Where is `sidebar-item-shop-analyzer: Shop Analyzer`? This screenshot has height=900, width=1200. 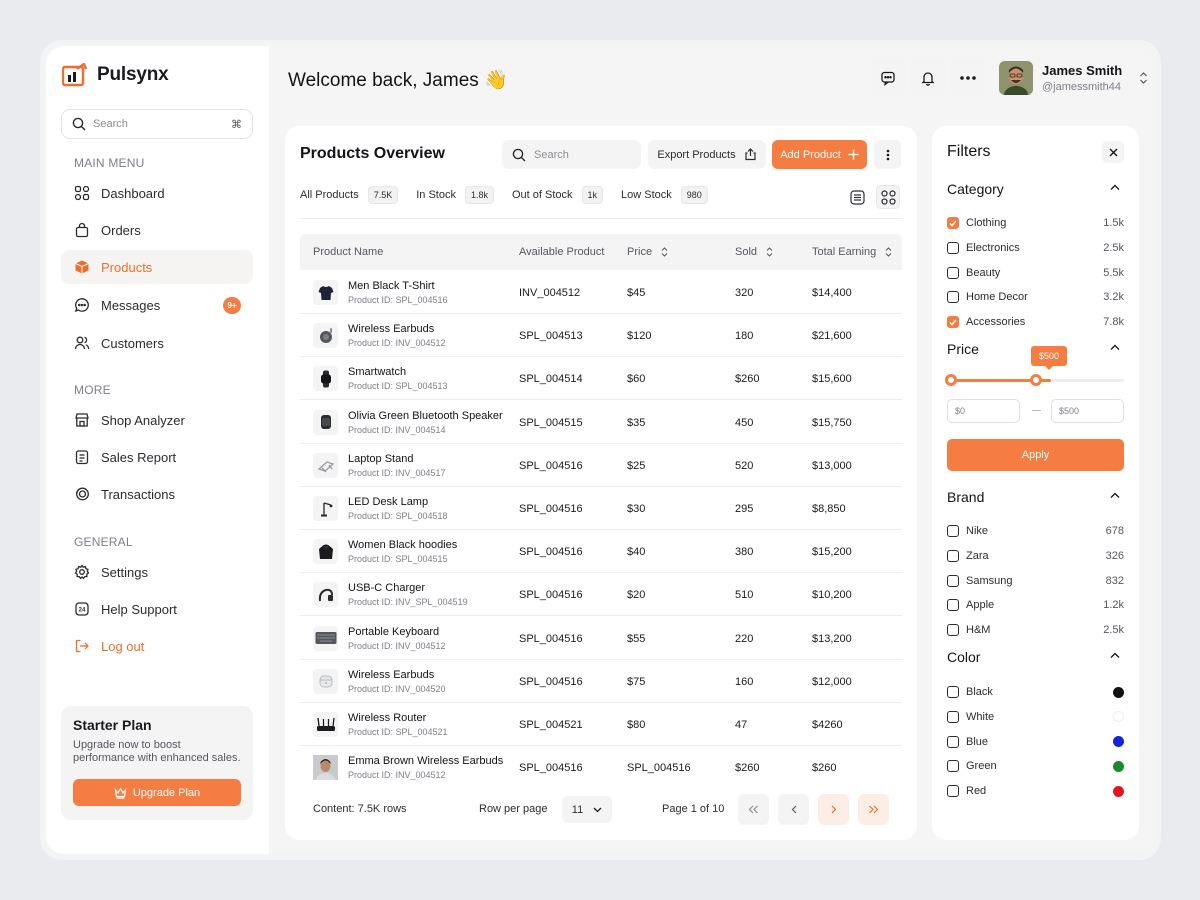 sidebar-item-shop-analyzer: Shop Analyzer is located at coordinates (157, 420).